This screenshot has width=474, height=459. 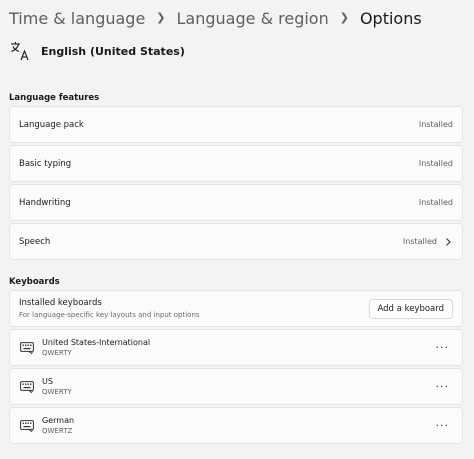 I want to click on basic-typing-row: Basic typing Installed, so click(x=236, y=163).